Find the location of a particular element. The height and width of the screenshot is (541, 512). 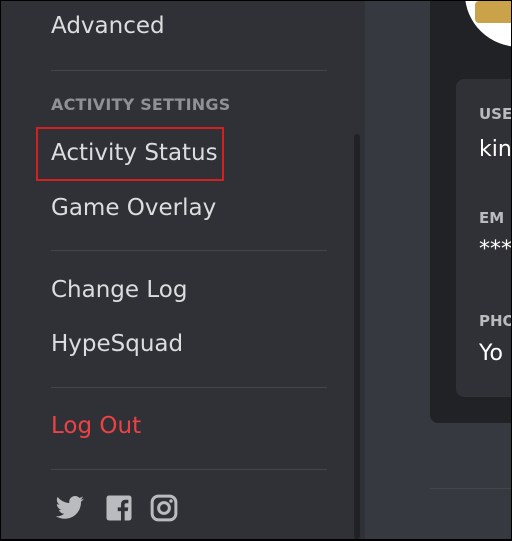

username-value: kin is located at coordinates (495, 149).